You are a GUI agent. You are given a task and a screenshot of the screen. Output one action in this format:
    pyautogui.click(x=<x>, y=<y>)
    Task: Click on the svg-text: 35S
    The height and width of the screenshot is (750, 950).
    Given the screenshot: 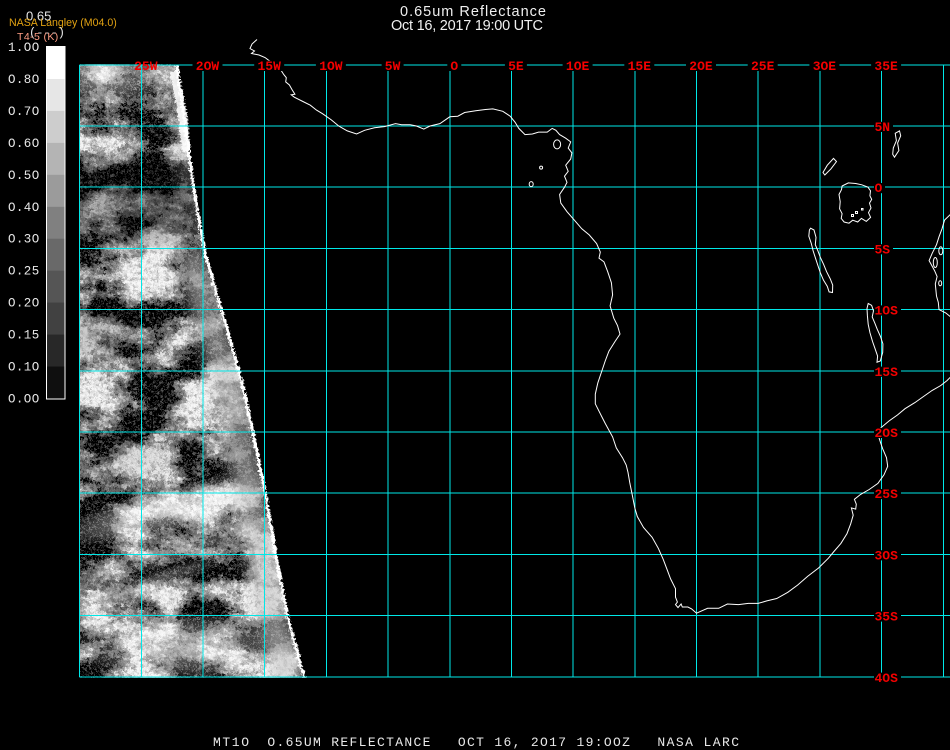 What is the action you would take?
    pyautogui.click(x=887, y=617)
    